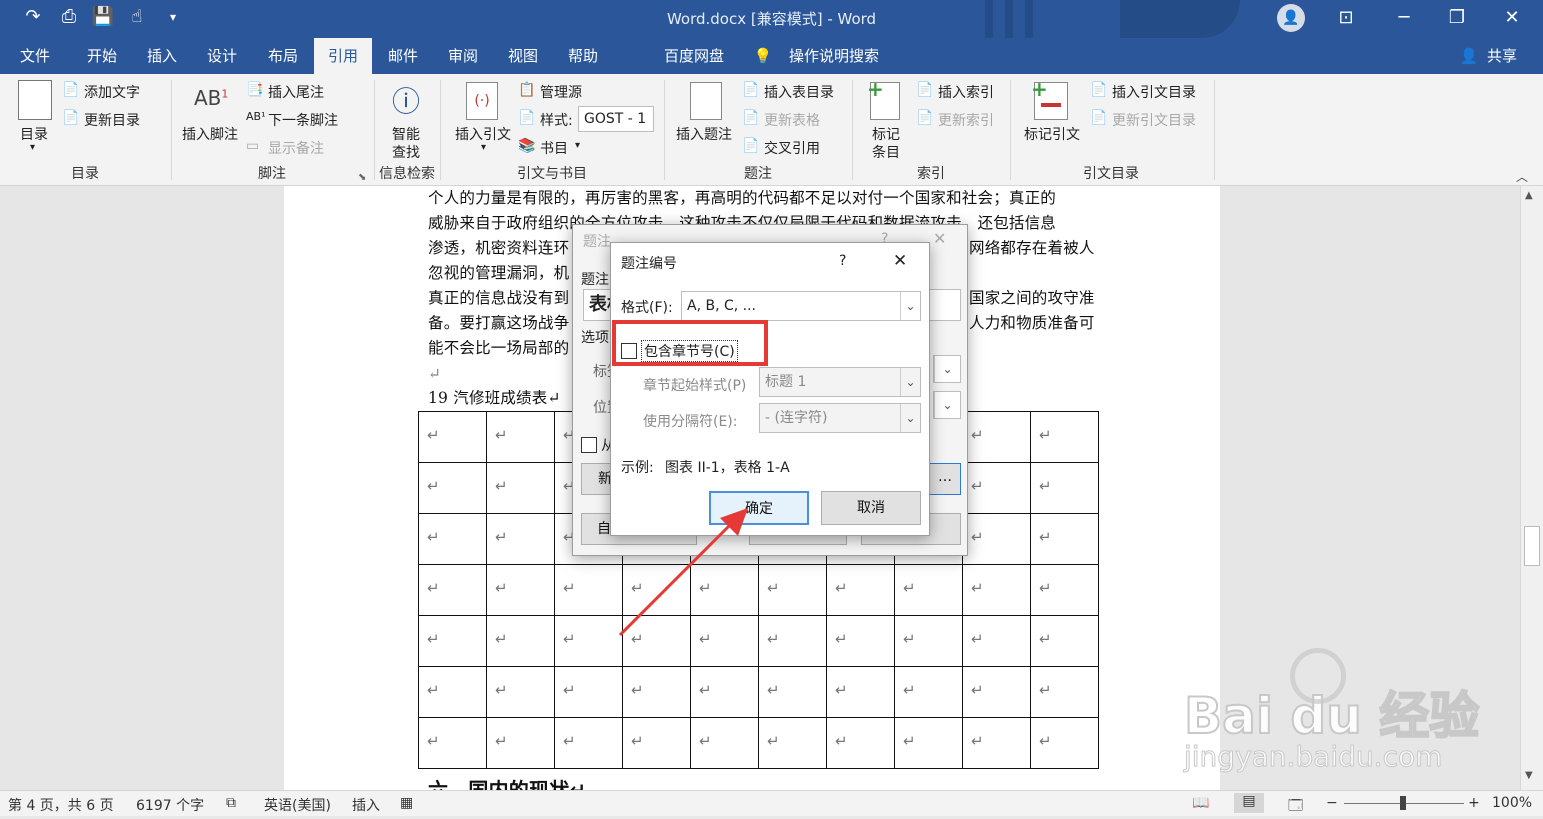  I want to click on label-select: ⌄, so click(947, 369).